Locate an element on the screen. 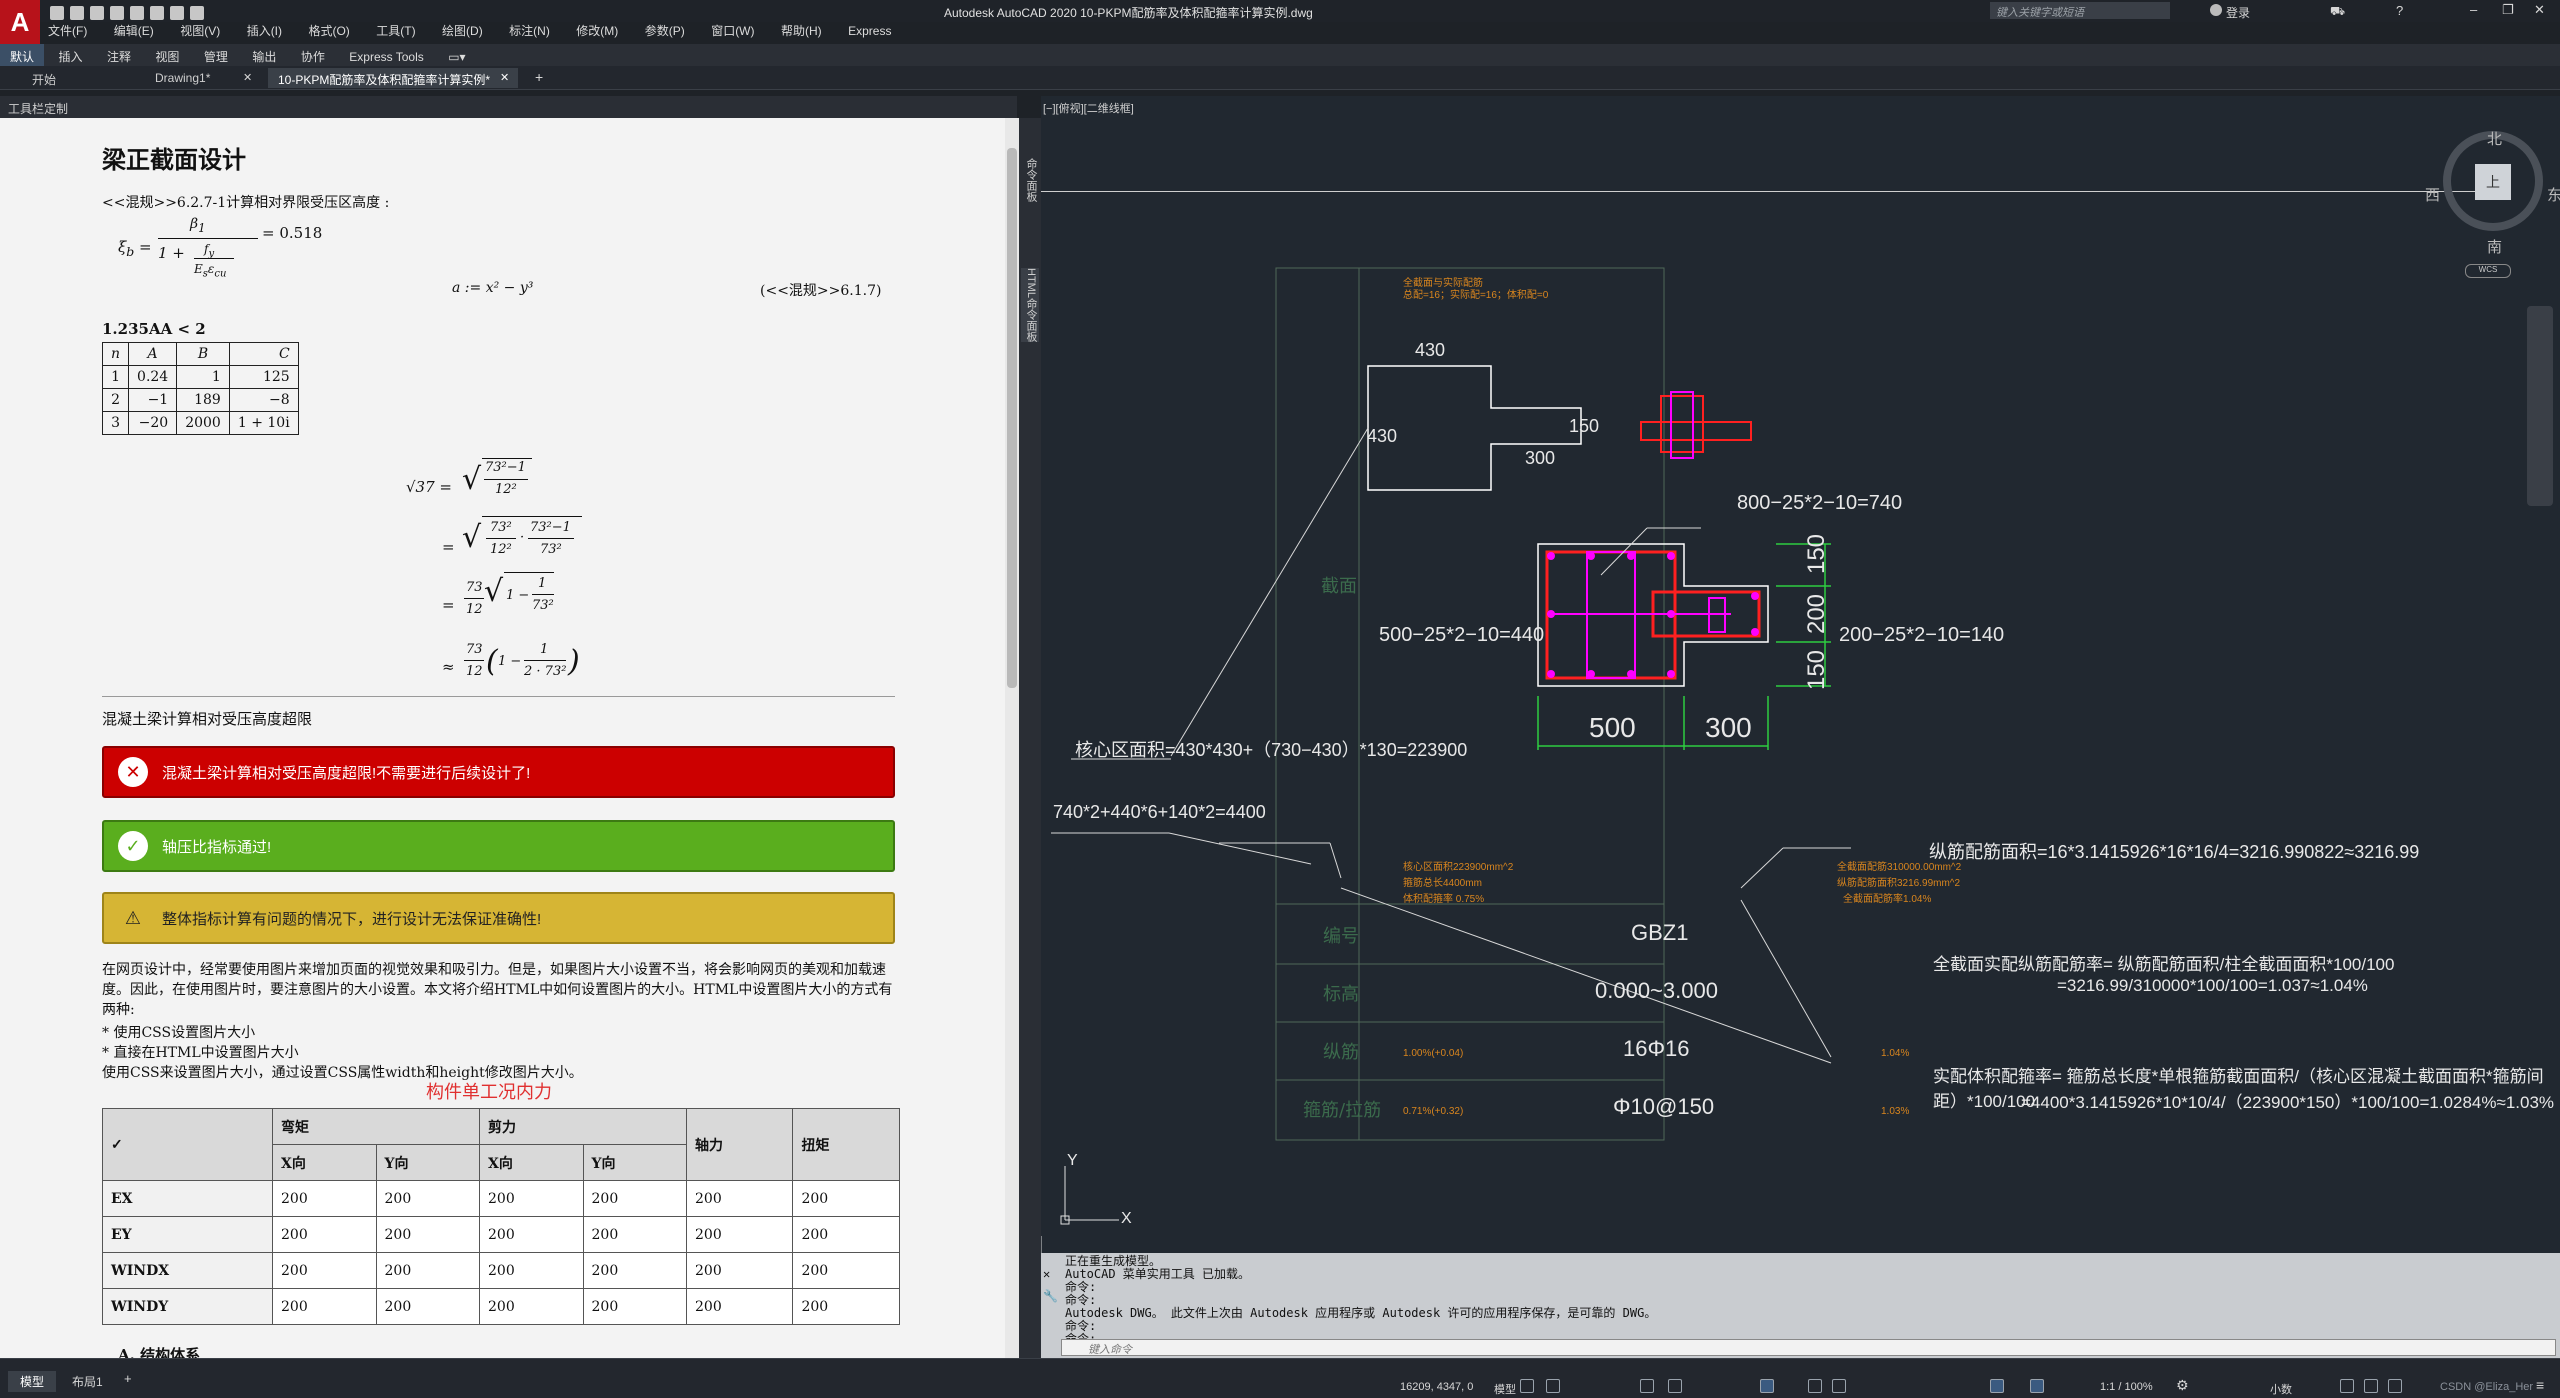 The height and width of the screenshot is (1398, 2560). alert-error-text: 混凝土梁计算相对受压高度超限!不需要进行后续设计了! is located at coordinates (346, 773).